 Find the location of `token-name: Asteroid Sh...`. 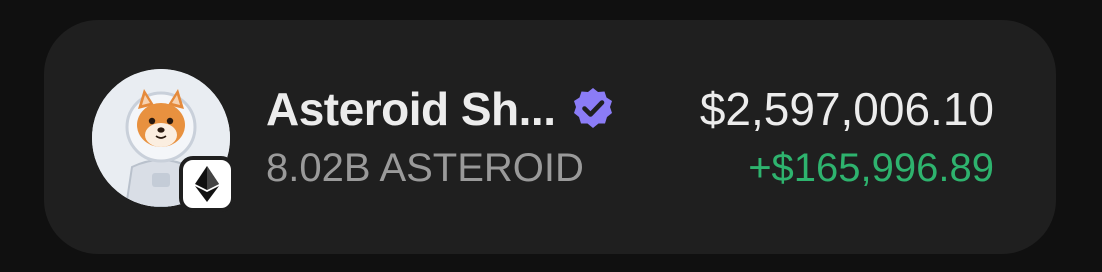

token-name: Asteroid Sh... is located at coordinates (411, 109).